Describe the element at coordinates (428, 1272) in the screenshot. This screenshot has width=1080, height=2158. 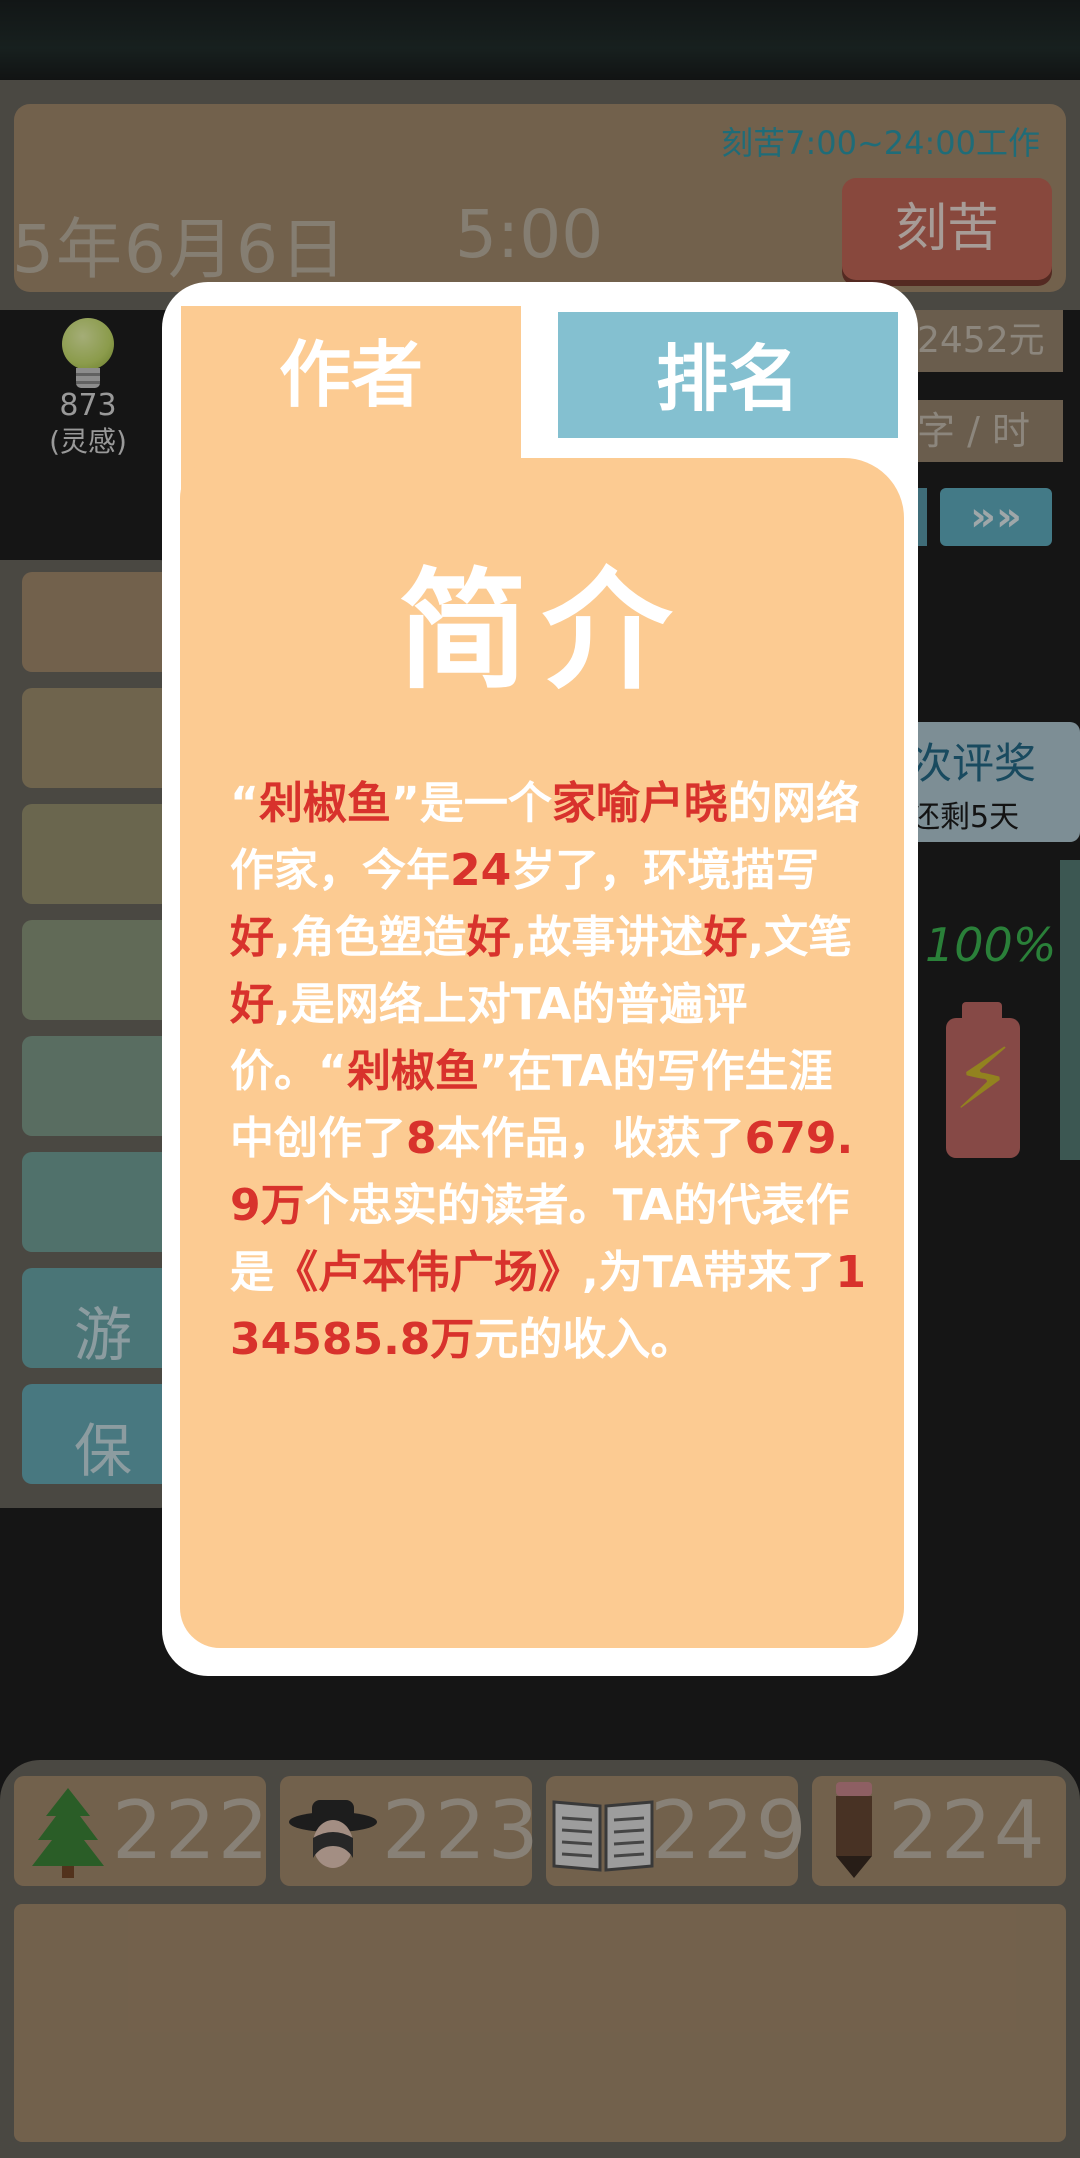
I see `masterpiece-title: 《卢本伟广场》` at that location.